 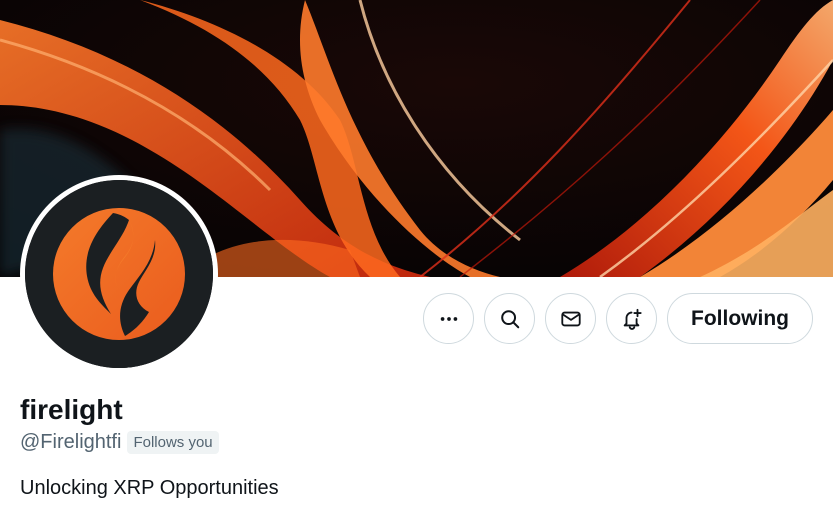 I want to click on more-button, so click(x=449, y=318).